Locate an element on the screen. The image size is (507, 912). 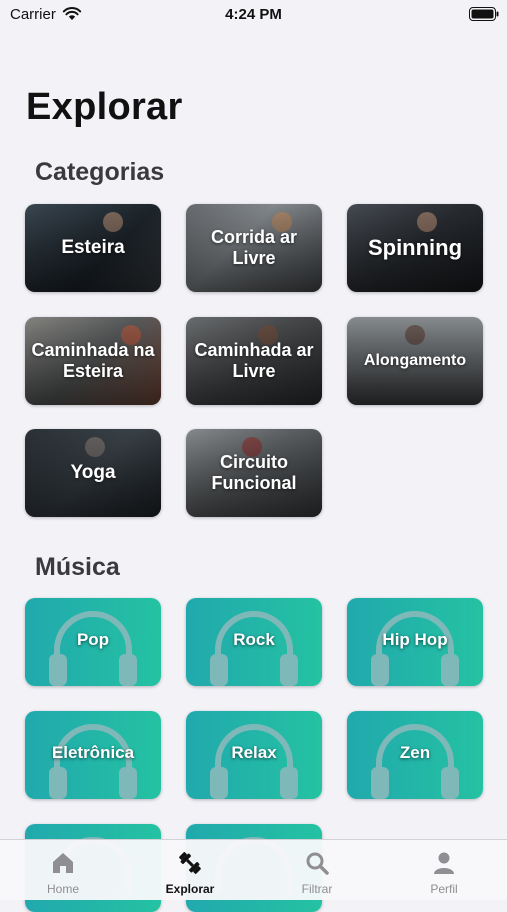
music-label: Relax is located at coordinates (254, 753).